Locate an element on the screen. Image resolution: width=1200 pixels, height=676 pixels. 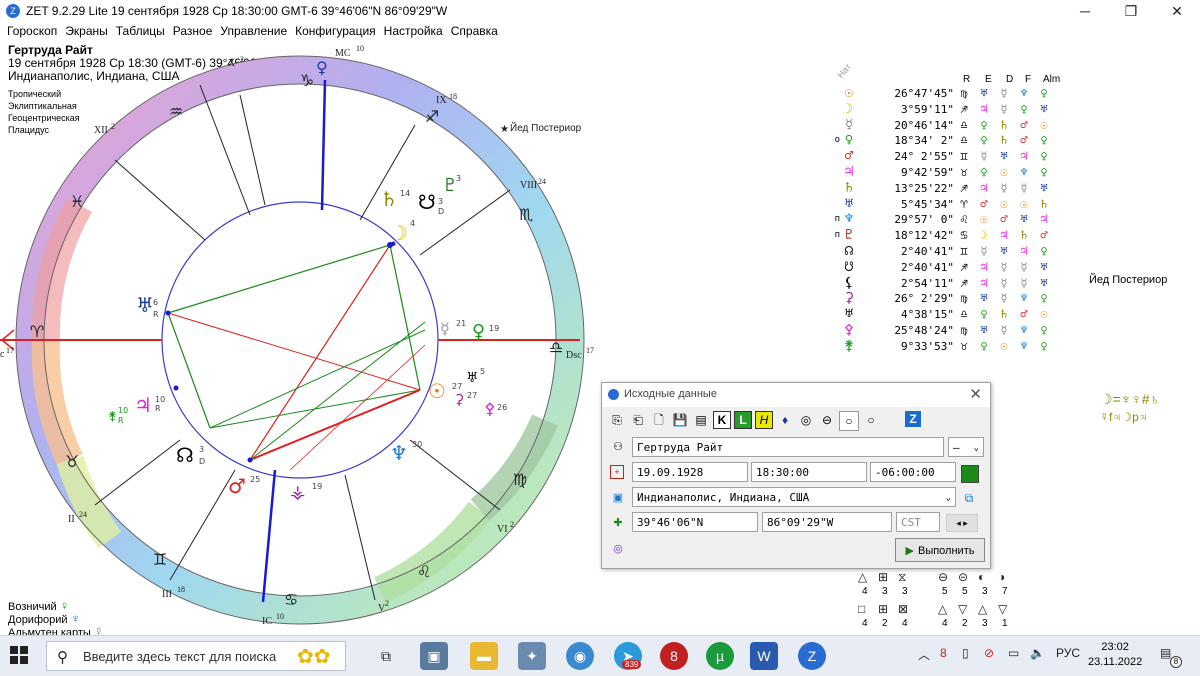
fixed-star-side-label: Йед Постериор is located at coordinates (1128, 280).